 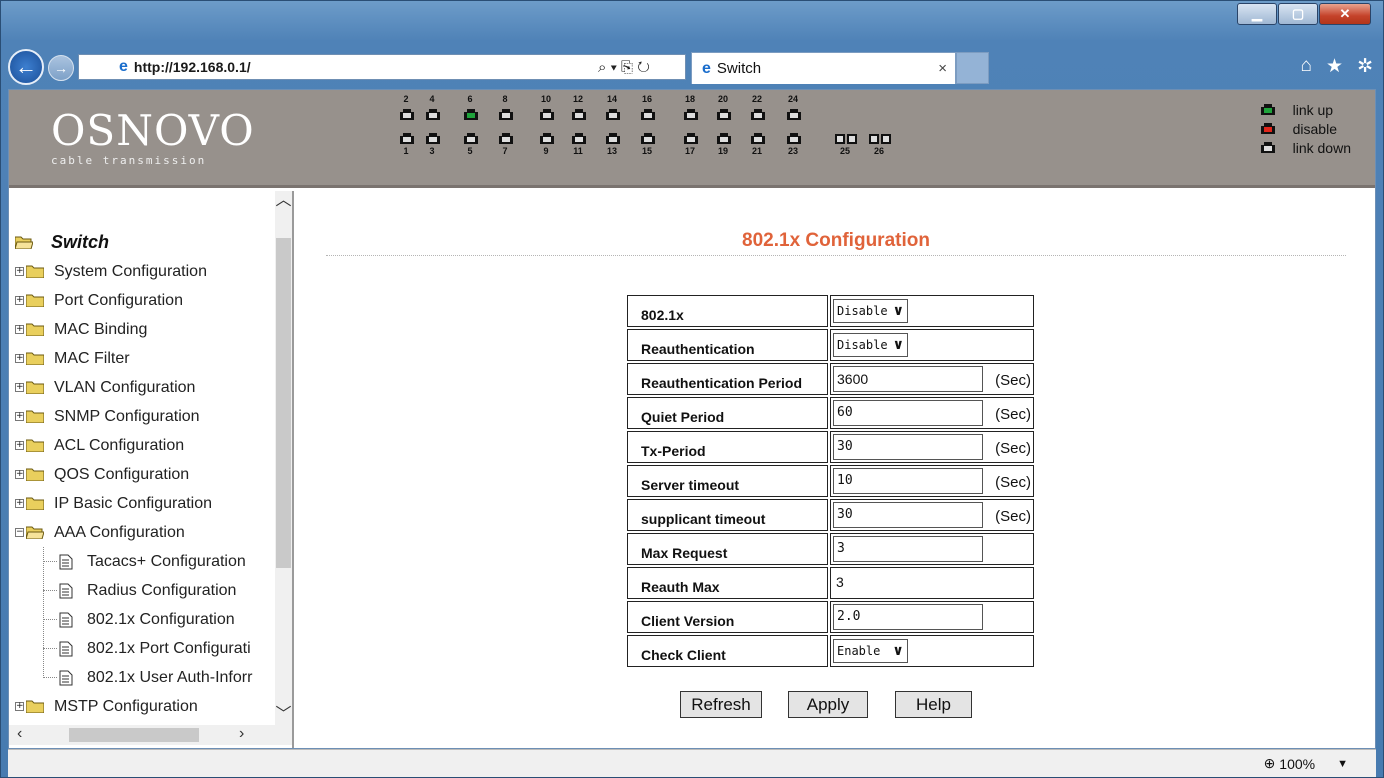 I want to click on input-supplicant-timeout: 30, so click(x=908, y=515).